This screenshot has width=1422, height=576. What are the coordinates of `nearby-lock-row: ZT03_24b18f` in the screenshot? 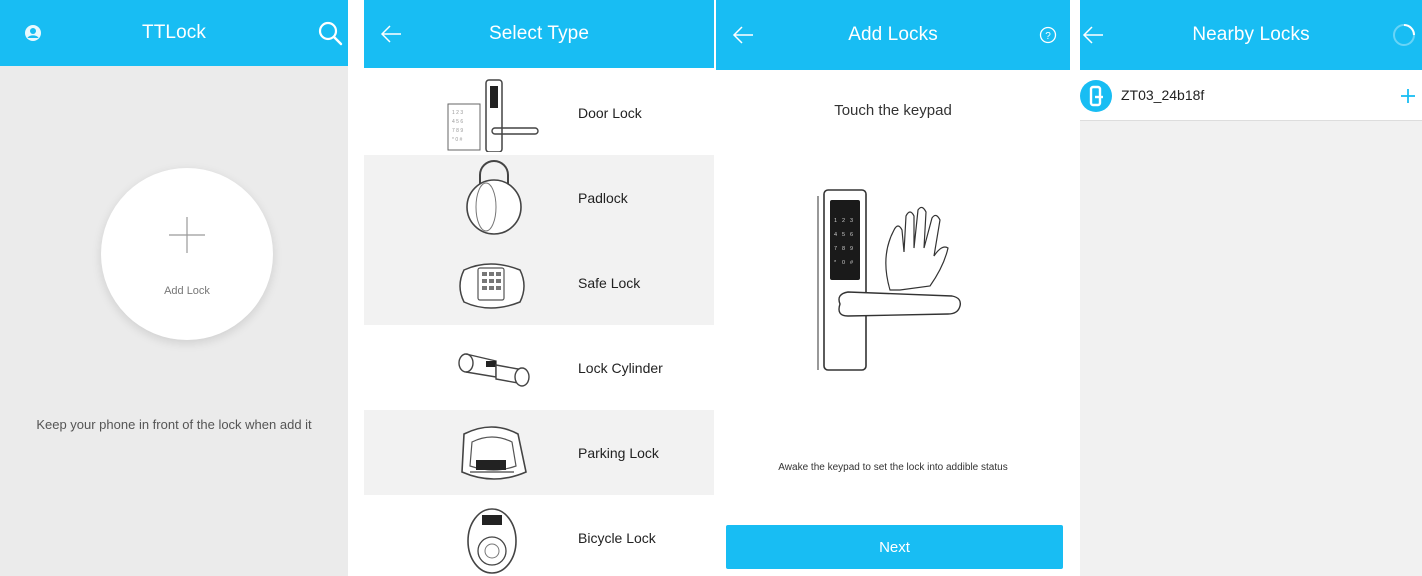 It's located at (1251, 95).